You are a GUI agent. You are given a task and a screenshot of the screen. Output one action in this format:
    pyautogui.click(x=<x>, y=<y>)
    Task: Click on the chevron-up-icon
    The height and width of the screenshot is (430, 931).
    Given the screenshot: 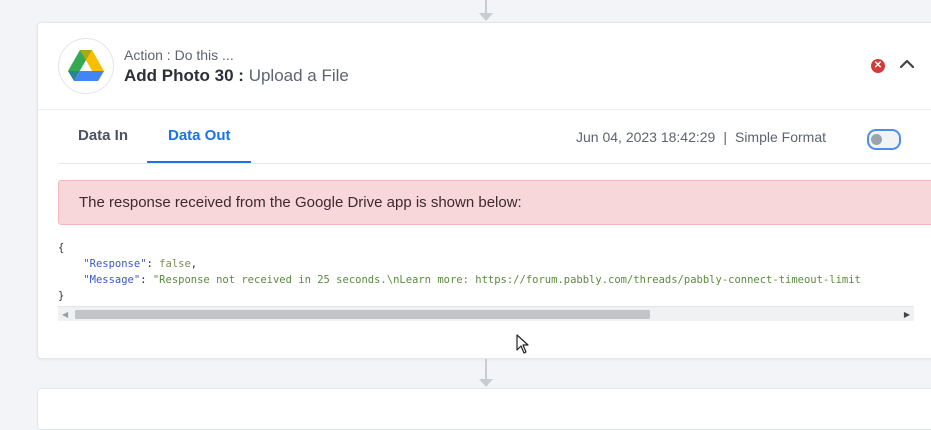 What is the action you would take?
    pyautogui.click(x=907, y=65)
    